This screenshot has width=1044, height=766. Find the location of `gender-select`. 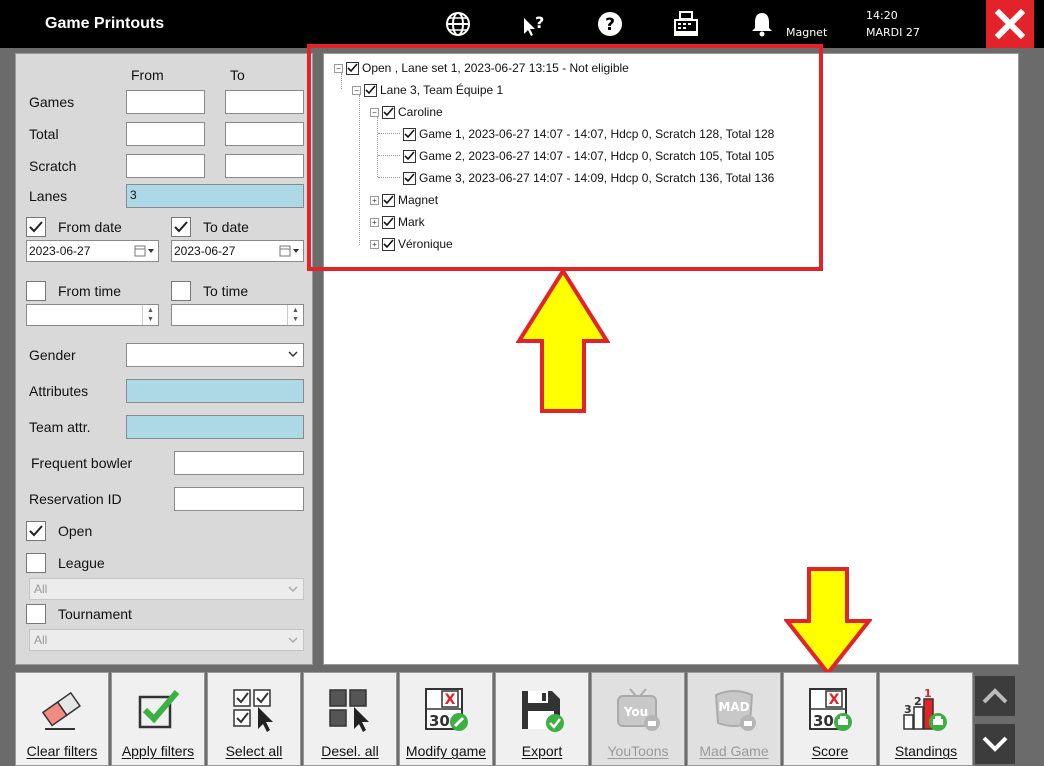

gender-select is located at coordinates (215, 355).